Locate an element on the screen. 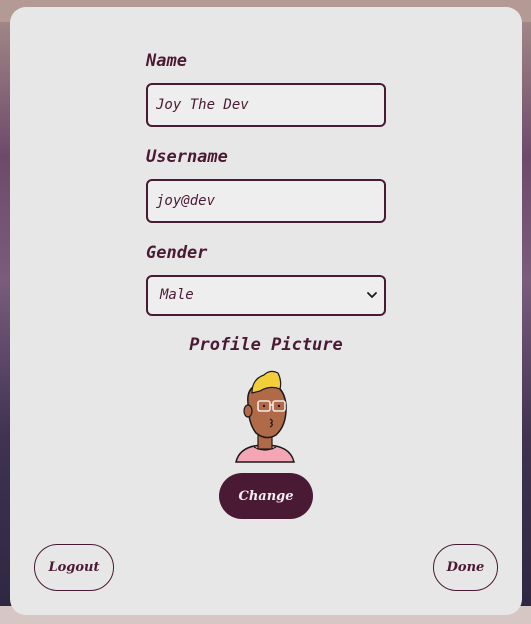 The height and width of the screenshot is (624, 531). done-button: Done is located at coordinates (465, 567).